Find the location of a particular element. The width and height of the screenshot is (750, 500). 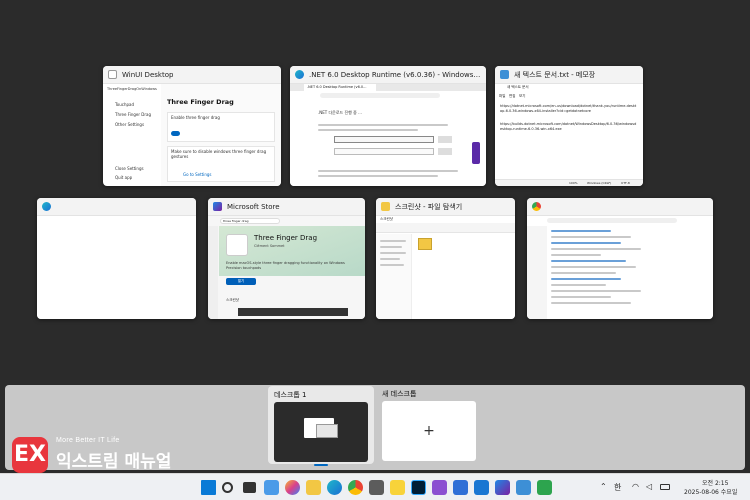

menu-view: 보기 is located at coordinates (522, 96).